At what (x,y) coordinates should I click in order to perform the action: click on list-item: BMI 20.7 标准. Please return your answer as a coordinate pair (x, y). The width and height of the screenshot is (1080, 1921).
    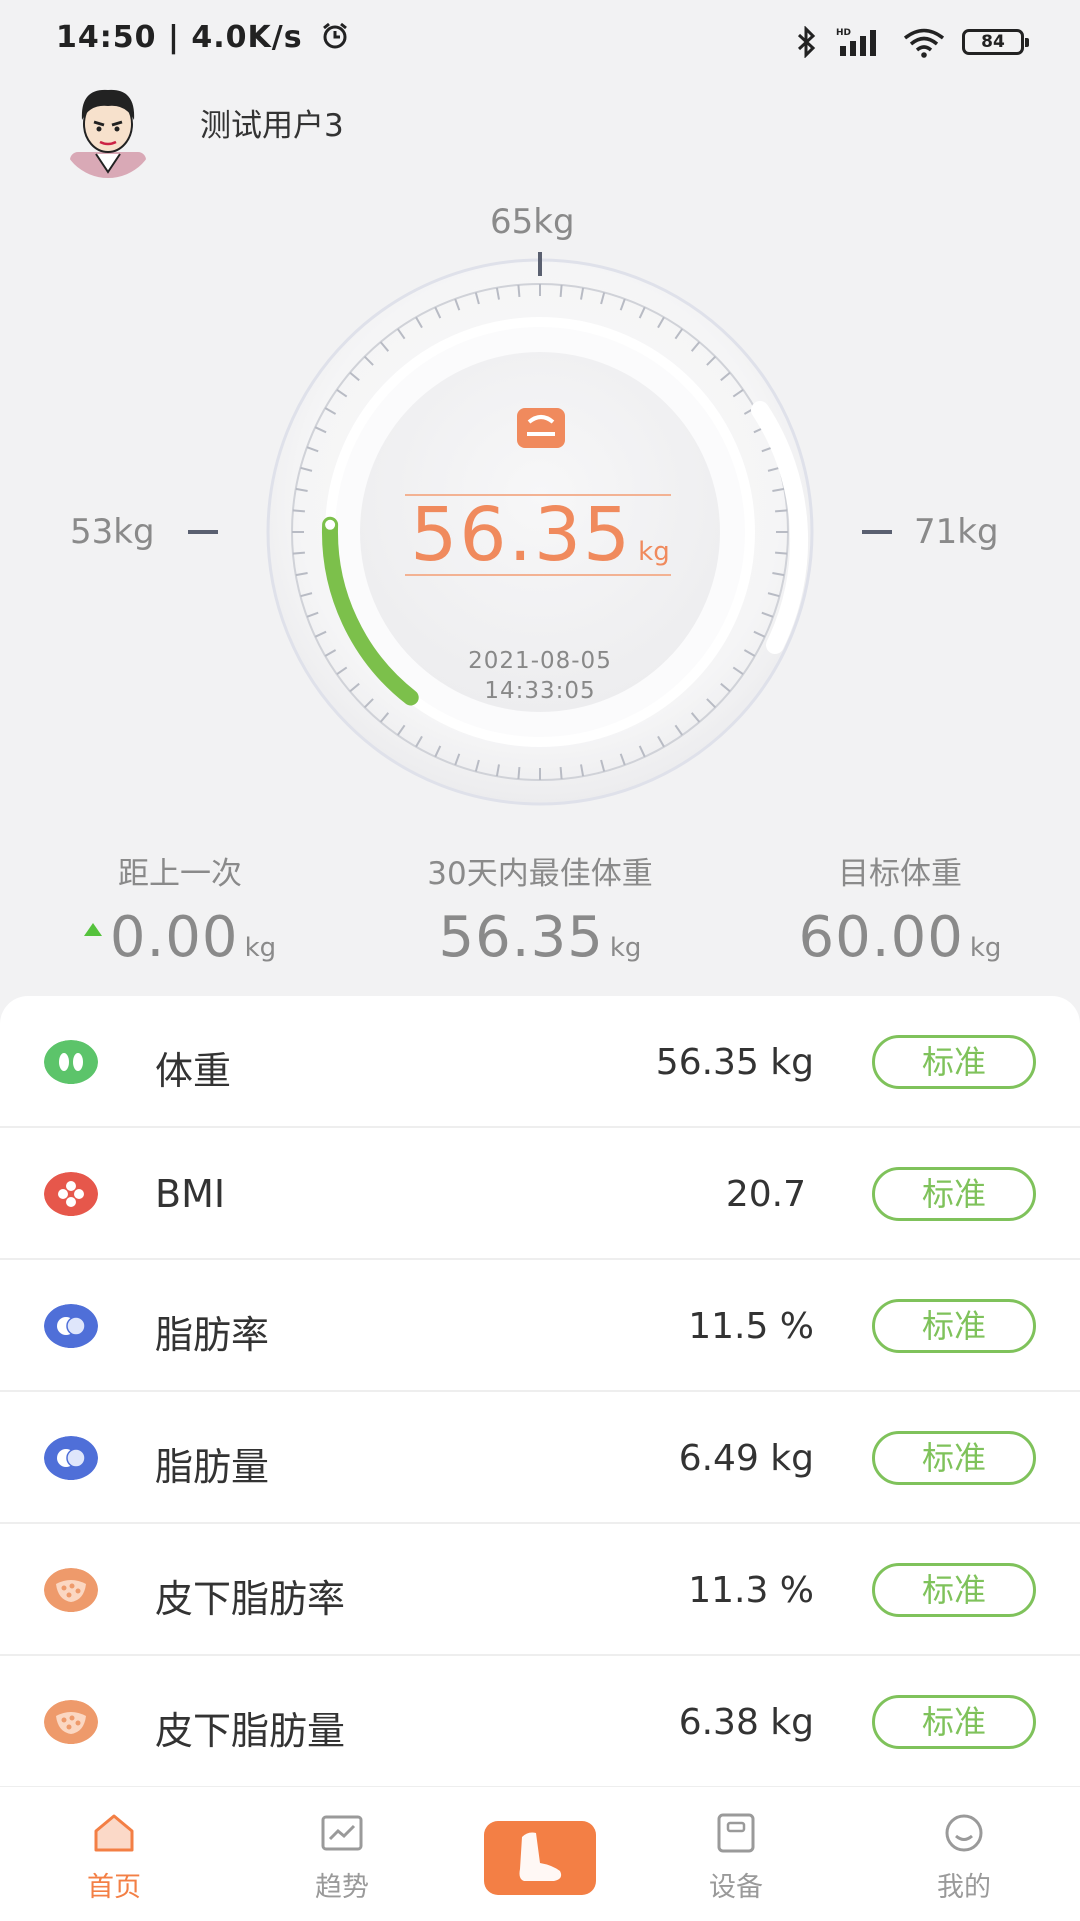
    Looking at the image, I should click on (540, 1194).